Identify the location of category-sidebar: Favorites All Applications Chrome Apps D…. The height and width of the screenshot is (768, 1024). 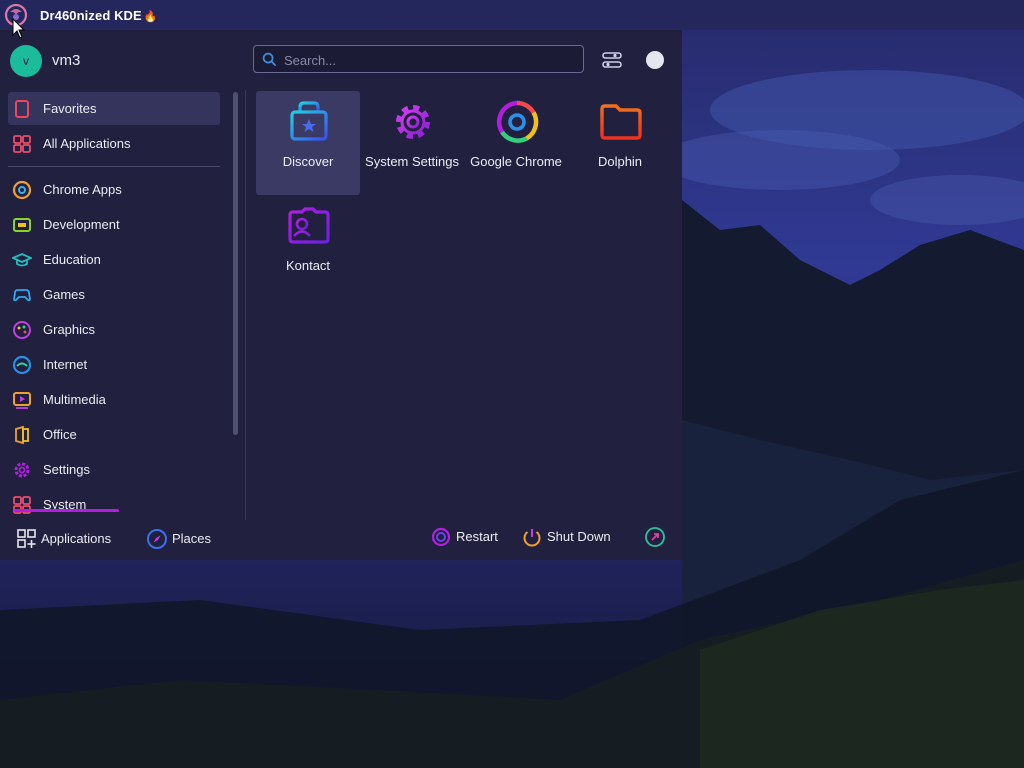
(115, 304).